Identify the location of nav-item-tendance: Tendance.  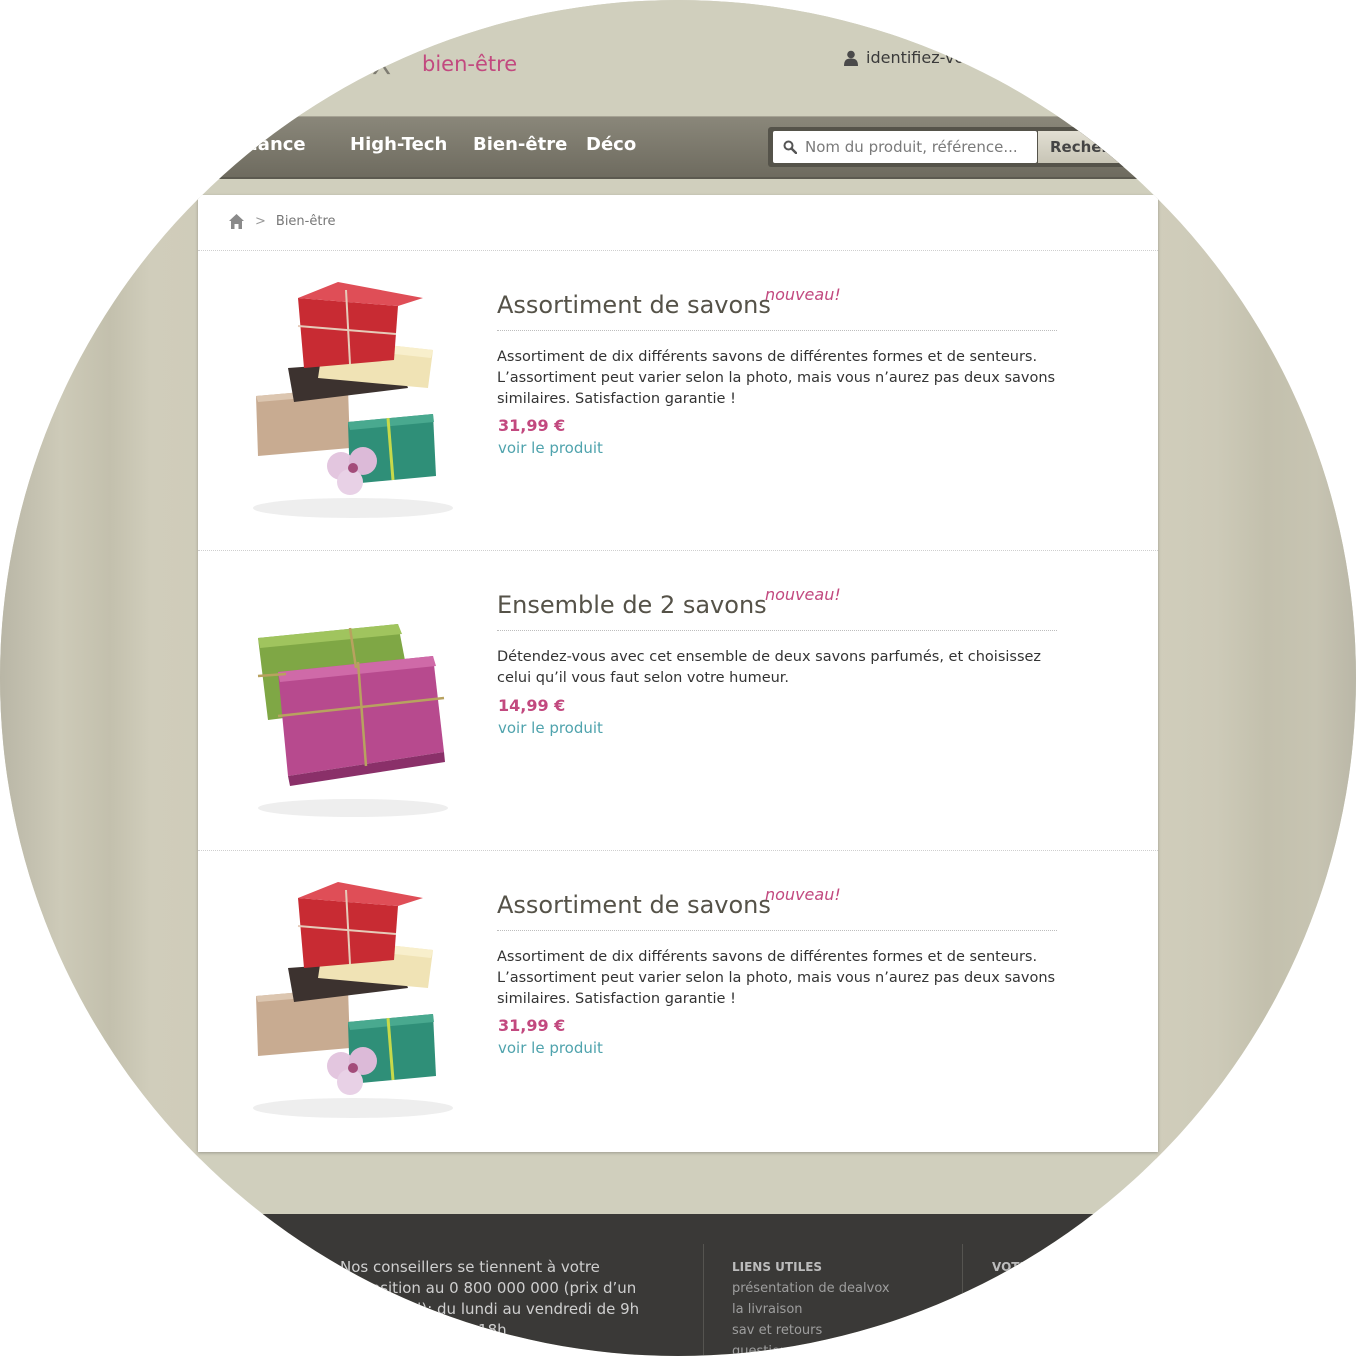
(258, 144).